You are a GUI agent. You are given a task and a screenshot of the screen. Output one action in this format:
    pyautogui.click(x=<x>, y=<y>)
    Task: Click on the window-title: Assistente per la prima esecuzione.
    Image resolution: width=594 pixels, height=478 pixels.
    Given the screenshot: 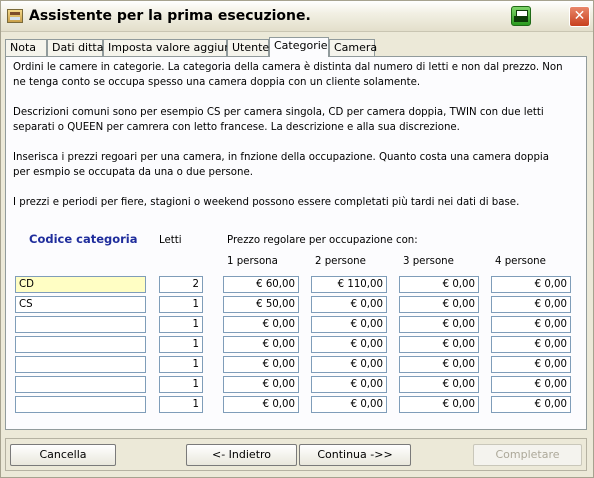 What is the action you would take?
    pyautogui.click(x=170, y=16)
    